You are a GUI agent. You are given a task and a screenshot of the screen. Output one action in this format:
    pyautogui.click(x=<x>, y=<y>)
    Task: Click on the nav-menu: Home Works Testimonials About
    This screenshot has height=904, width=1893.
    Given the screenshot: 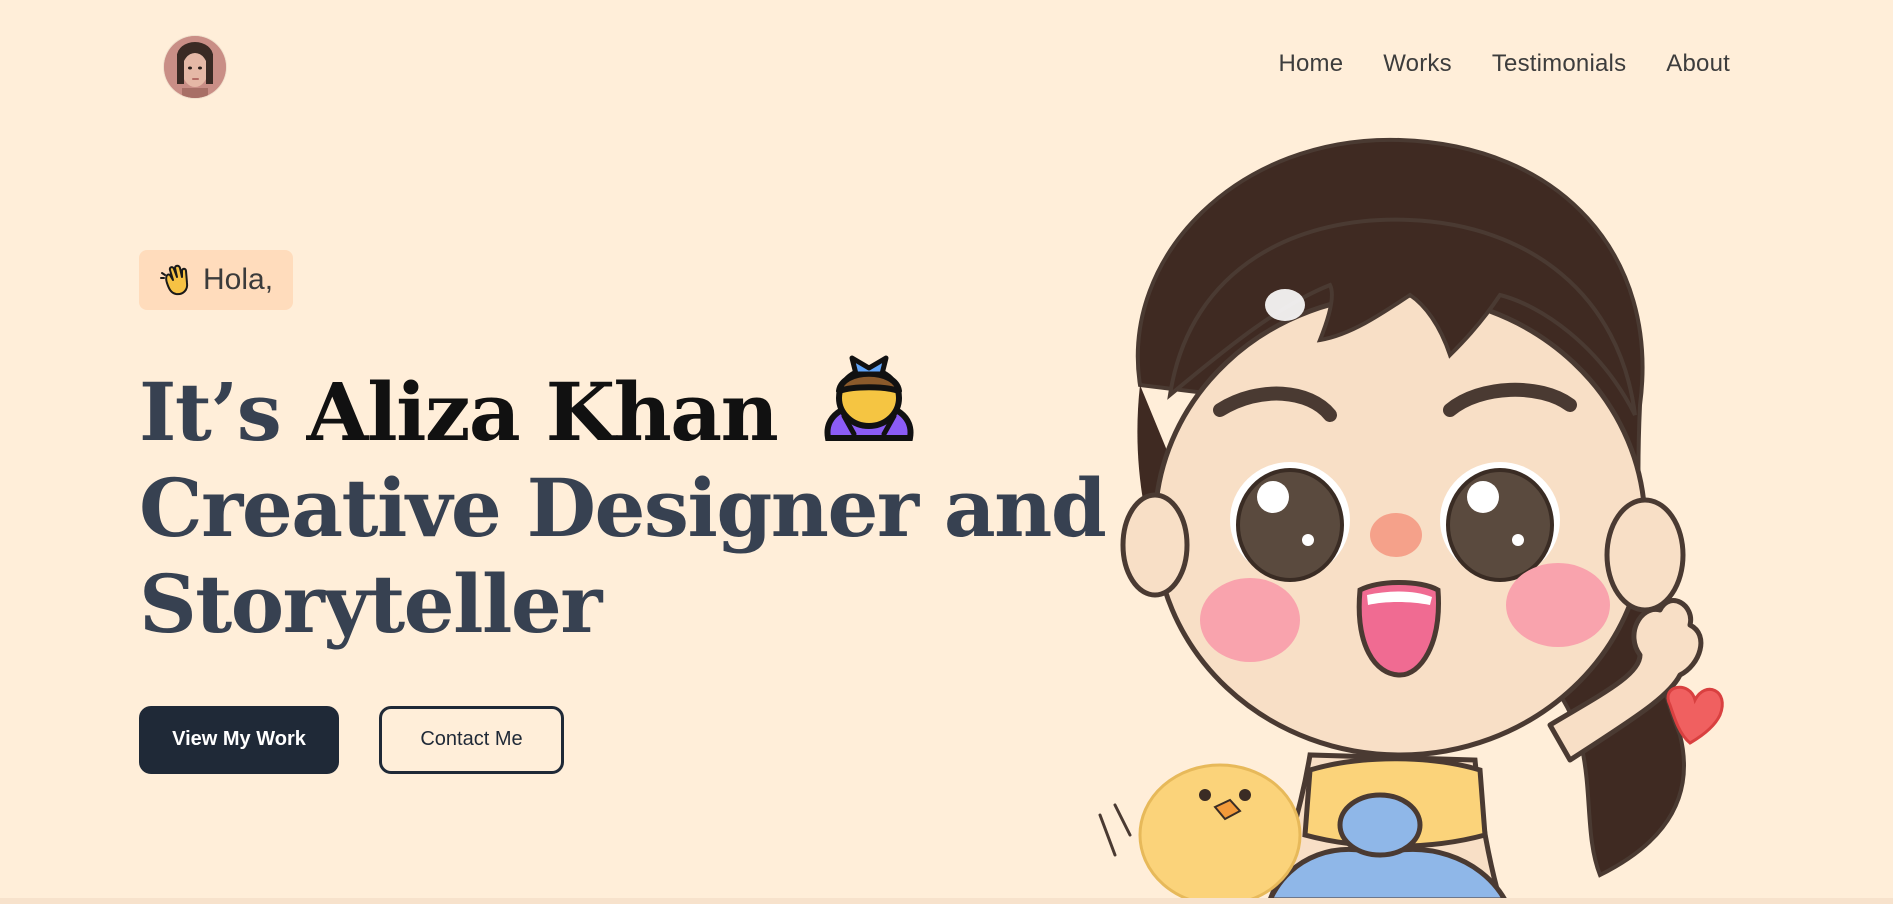 What is the action you would take?
    pyautogui.click(x=1504, y=64)
    